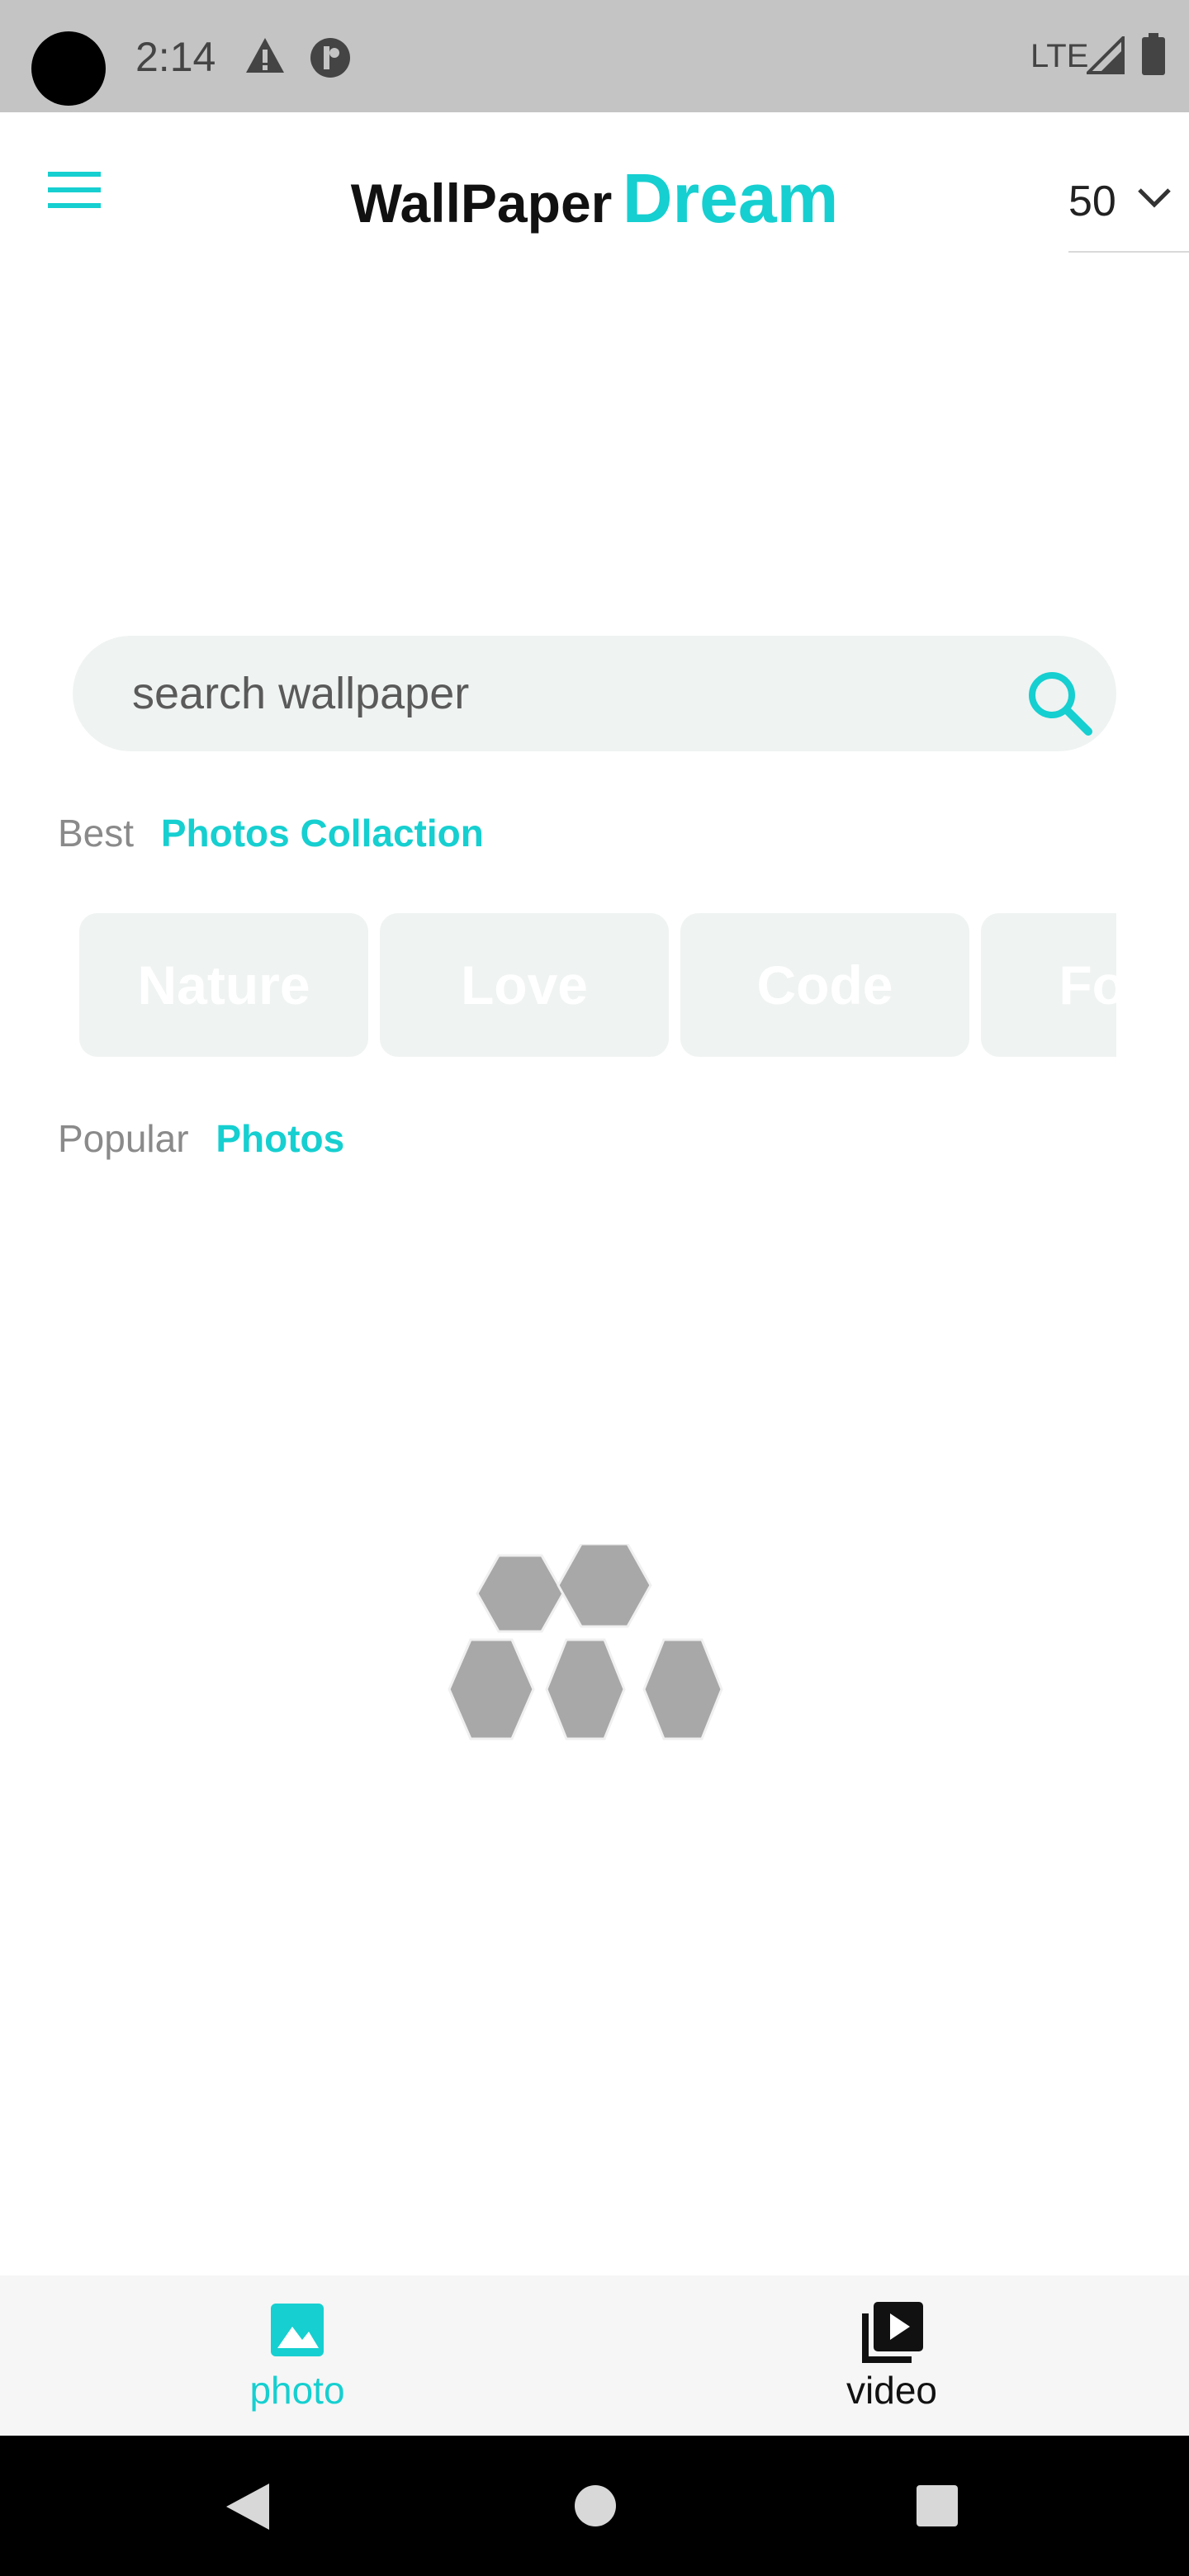  I want to click on app-title: WallPaper Dream, so click(594, 199).